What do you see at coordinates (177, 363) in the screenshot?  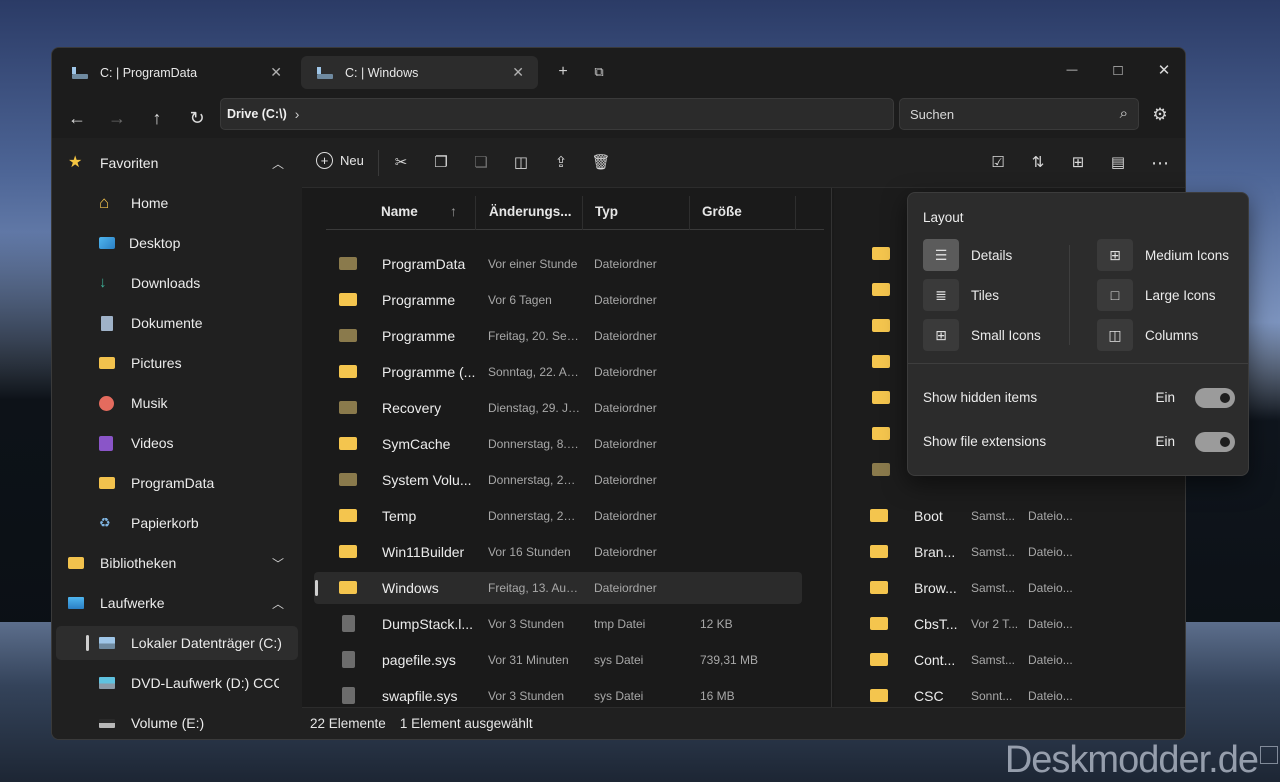 I see `sidebar-item-pictures: Pictures` at bounding box center [177, 363].